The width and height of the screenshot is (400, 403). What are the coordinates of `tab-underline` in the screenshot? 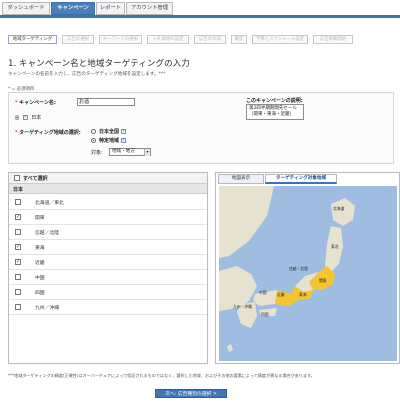 It's located at (200, 16).